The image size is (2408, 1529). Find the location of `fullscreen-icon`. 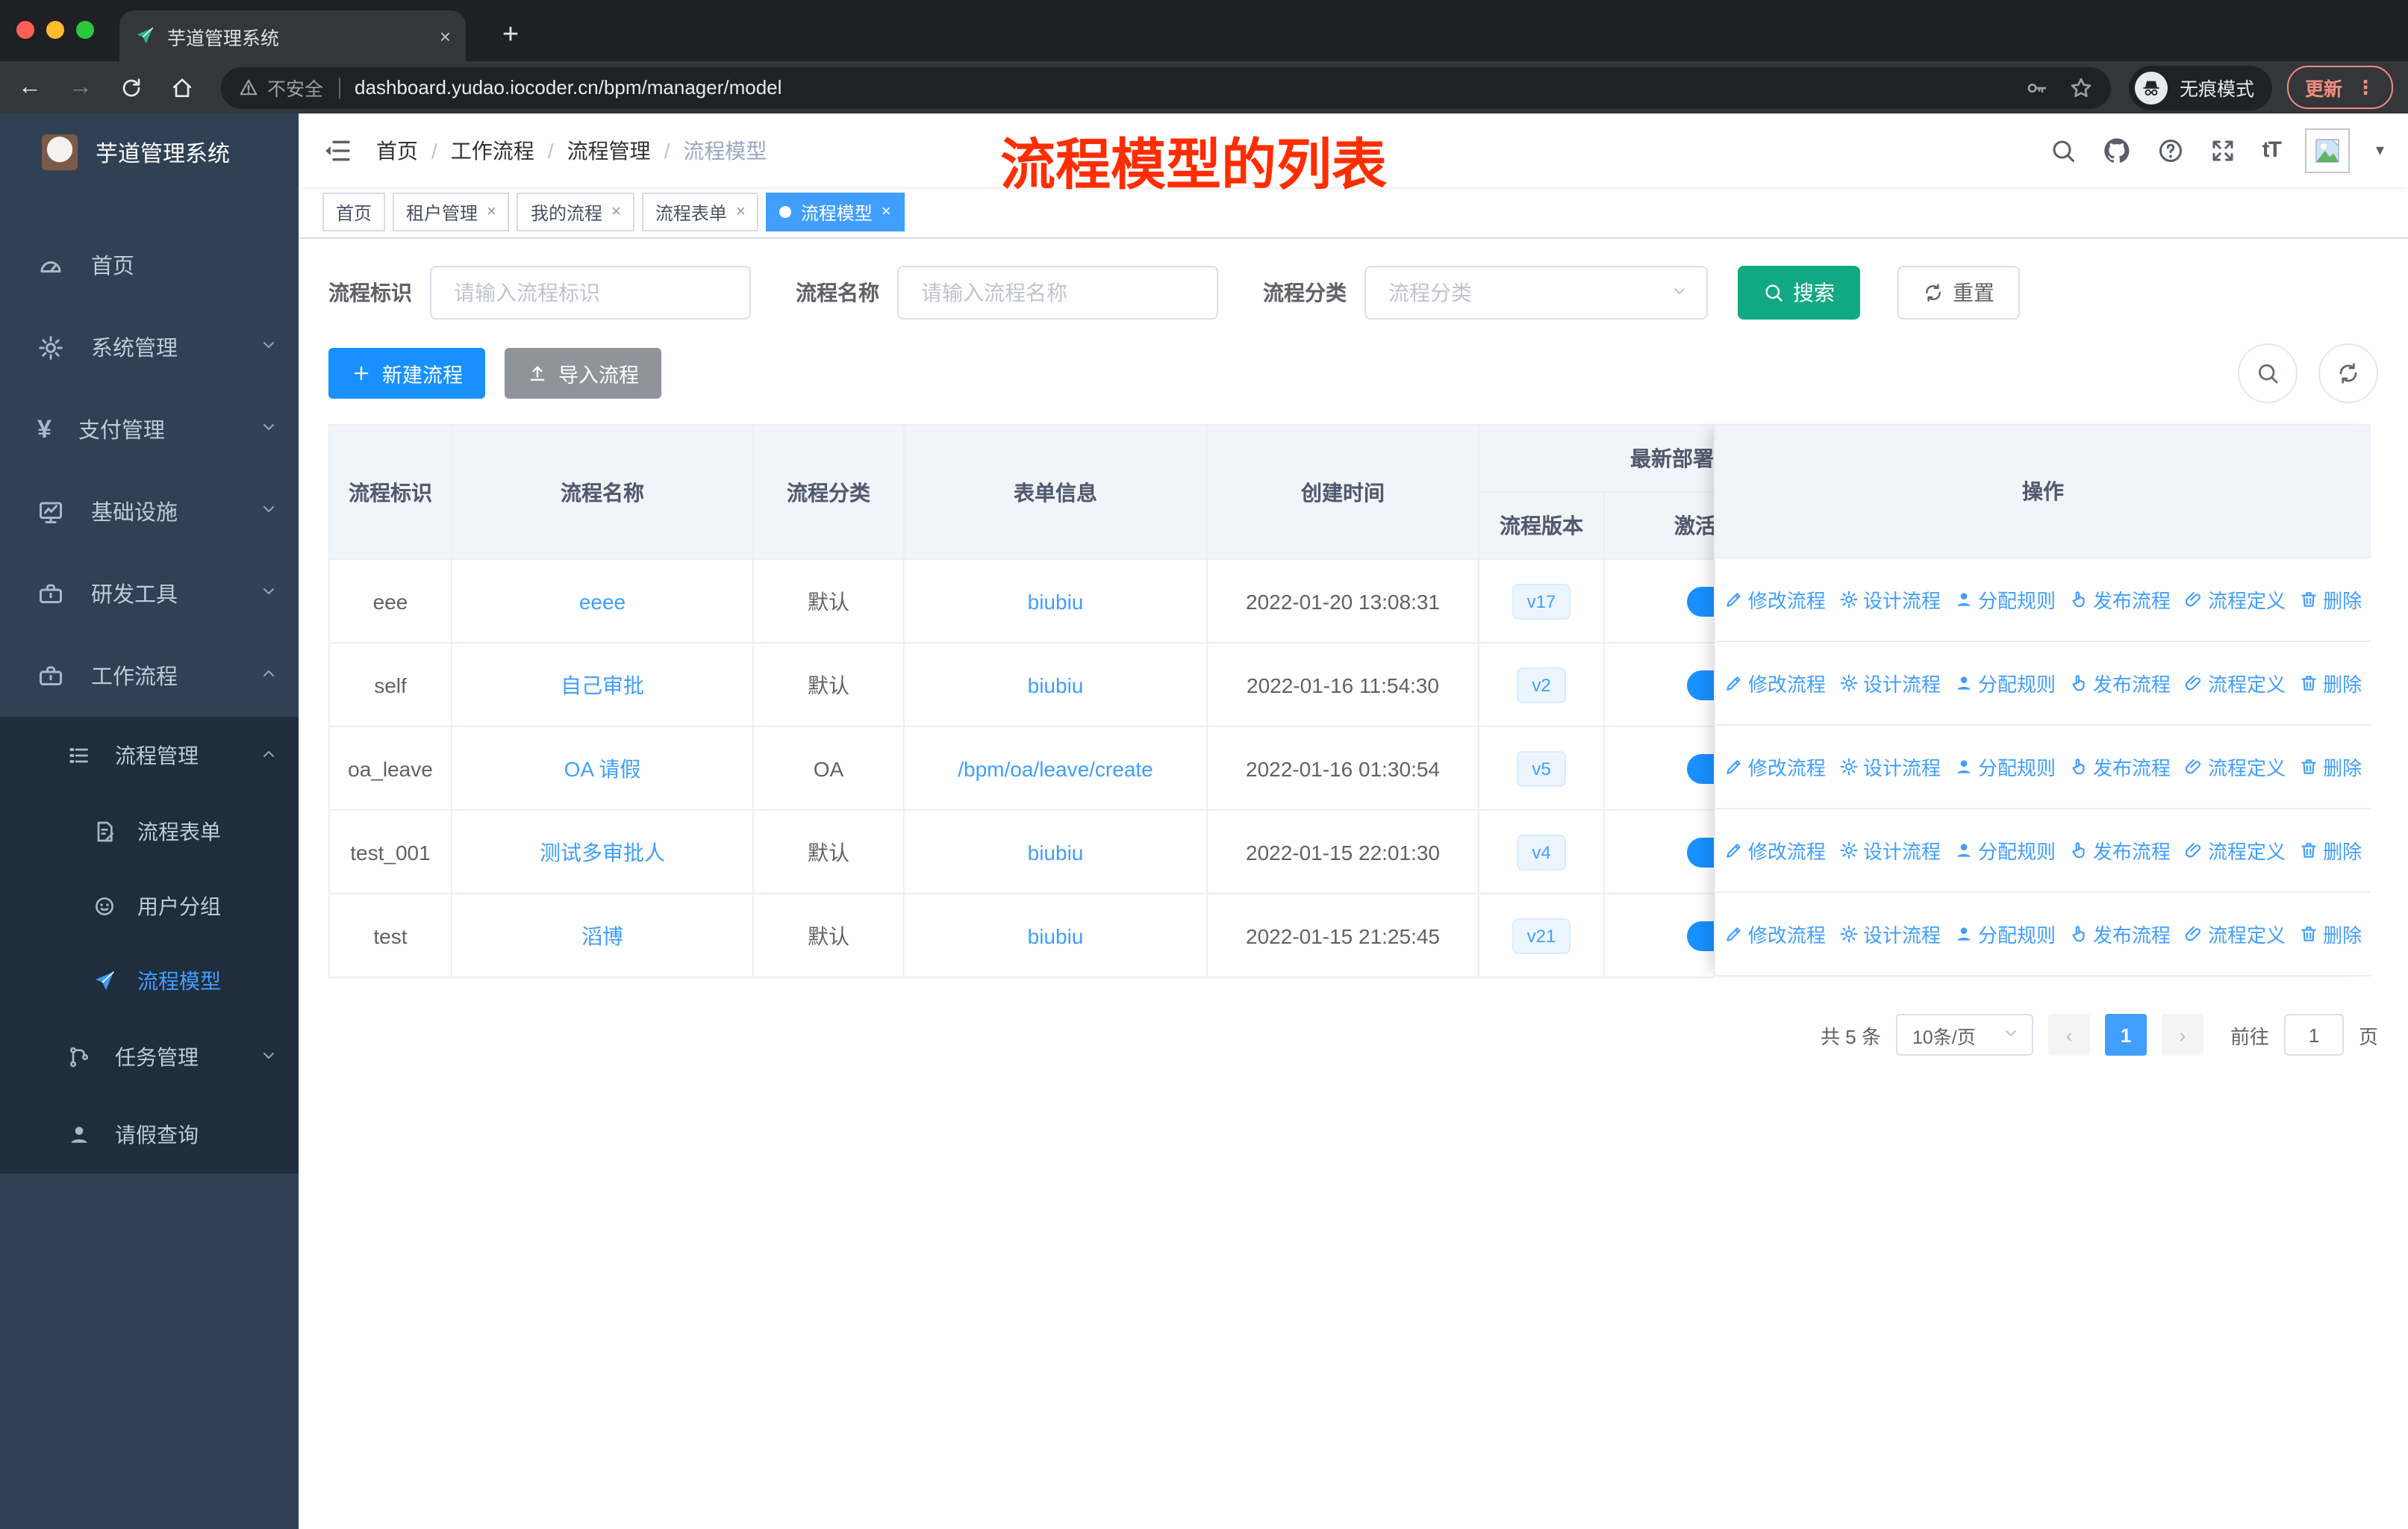

fullscreen-icon is located at coordinates (2223, 150).